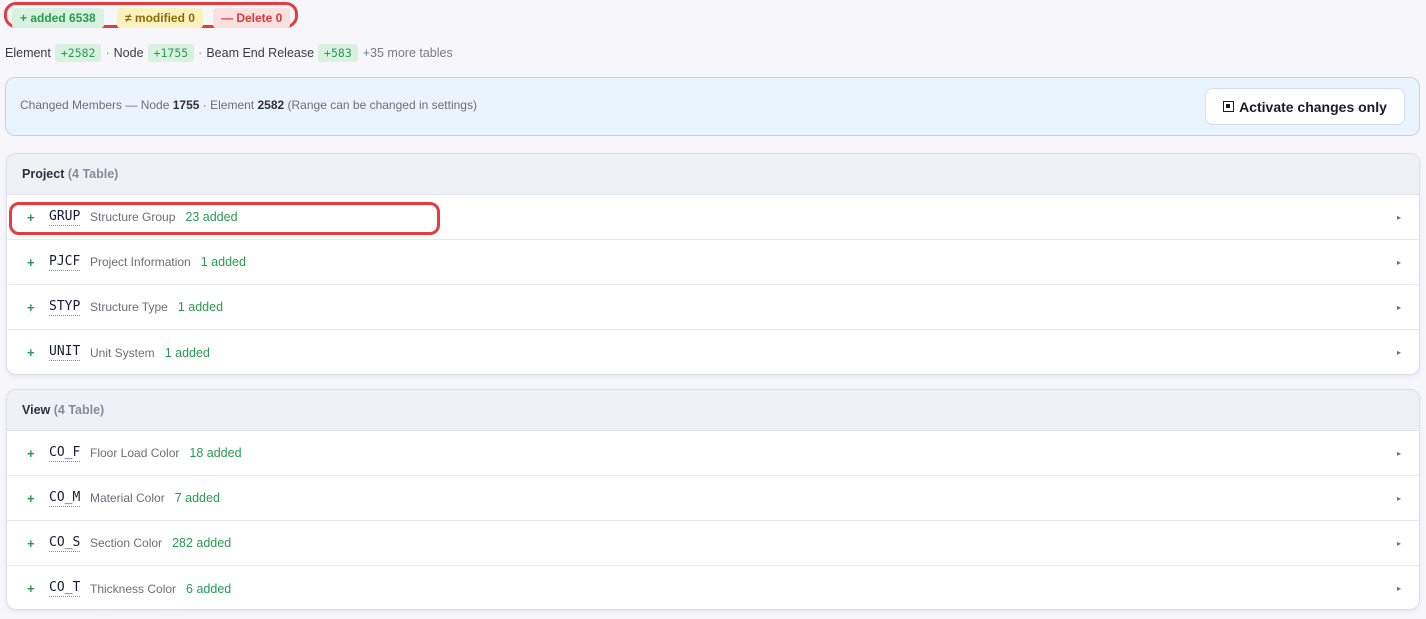  What do you see at coordinates (65, 543) in the screenshot?
I see `table-code: CO_S` at bounding box center [65, 543].